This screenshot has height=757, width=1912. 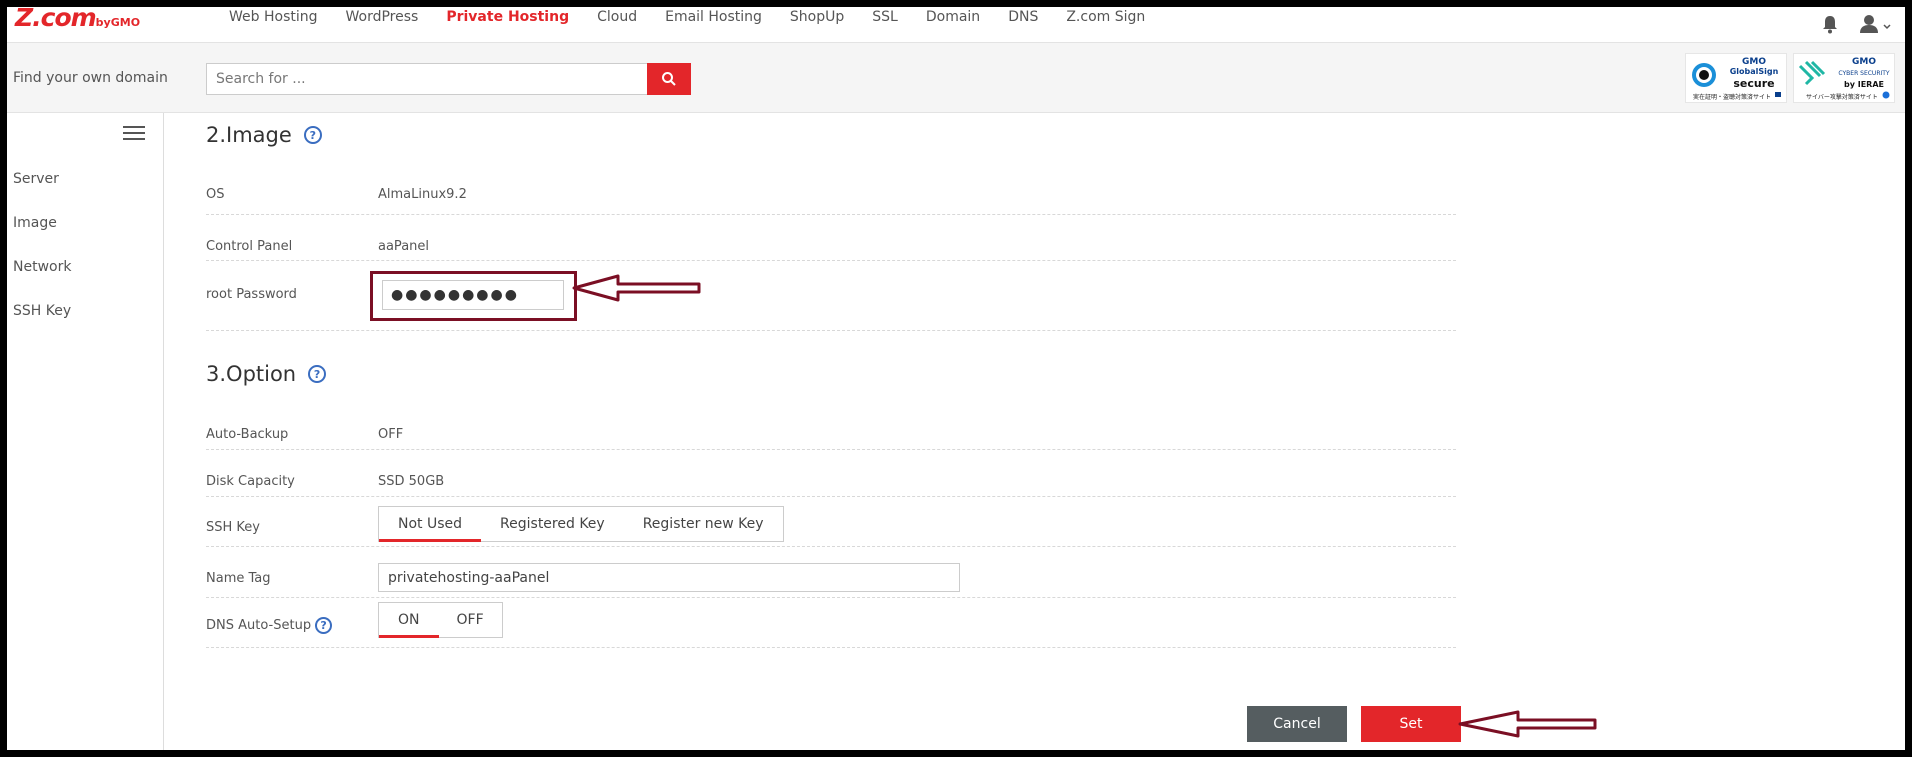 What do you see at coordinates (35, 223) in the screenshot?
I see `sidebar-item-image: Image` at bounding box center [35, 223].